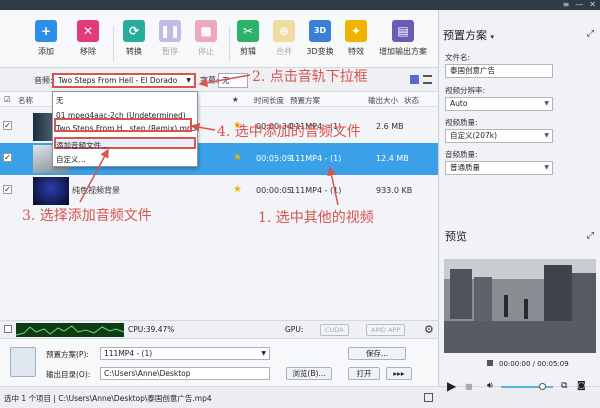  I want to click on profile-select: 111MP4 - (1) ▼, so click(185, 353).